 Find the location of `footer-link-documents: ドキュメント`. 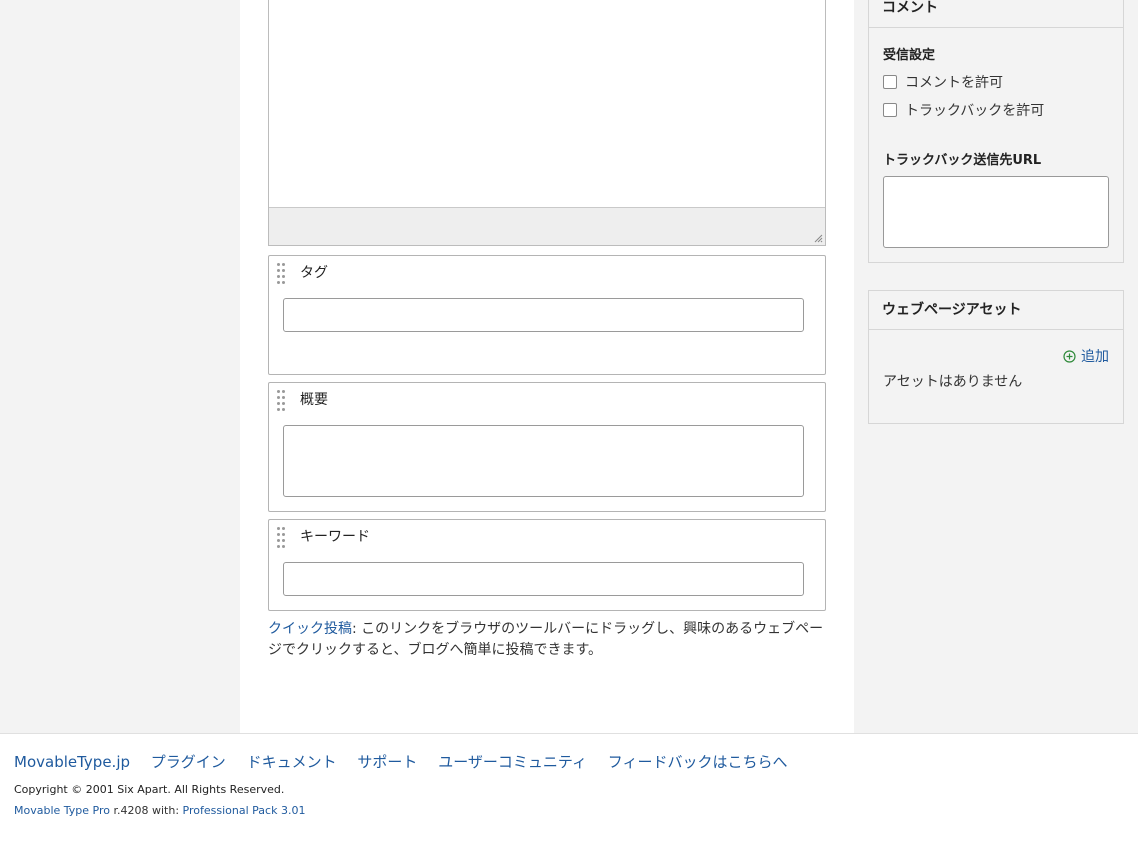

footer-link-documents: ドキュメント is located at coordinates (292, 762).